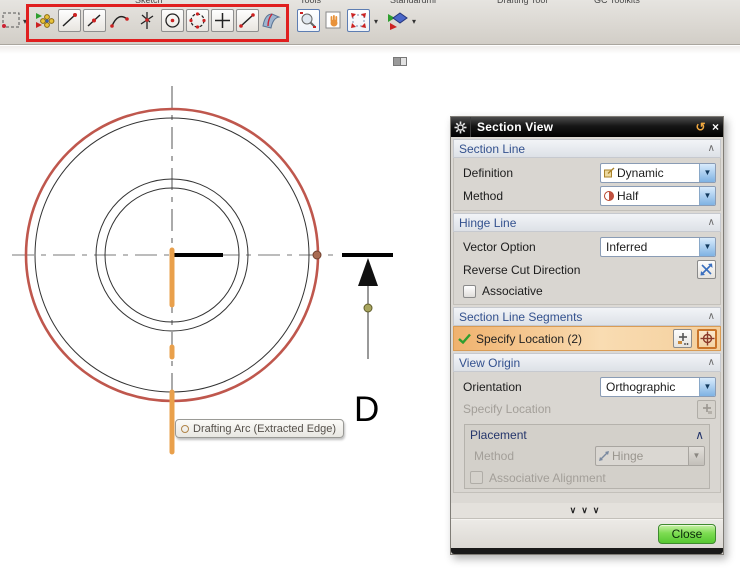 The width and height of the screenshot is (740, 575). I want to click on placement-method-value: Hinge, so click(628, 455).